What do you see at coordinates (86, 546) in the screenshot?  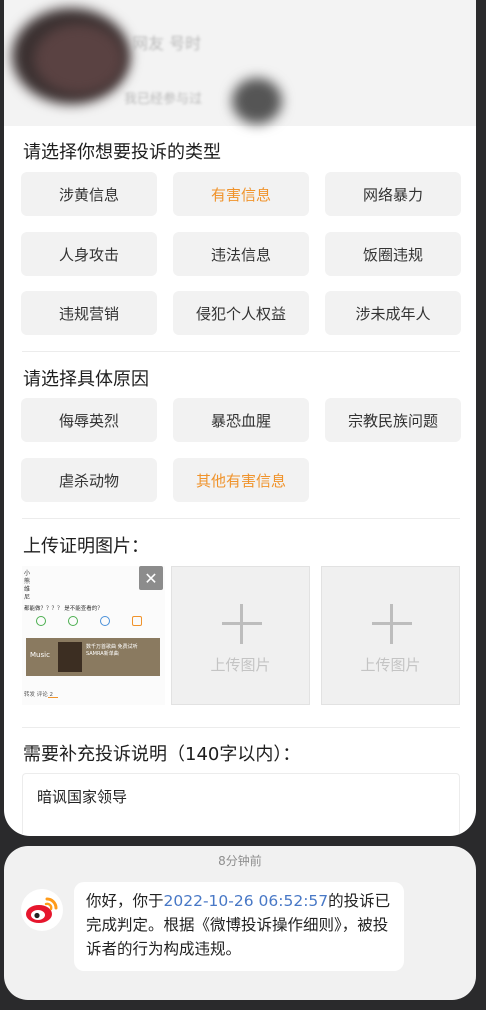 I see `upload-title: 上传证明图片：` at bounding box center [86, 546].